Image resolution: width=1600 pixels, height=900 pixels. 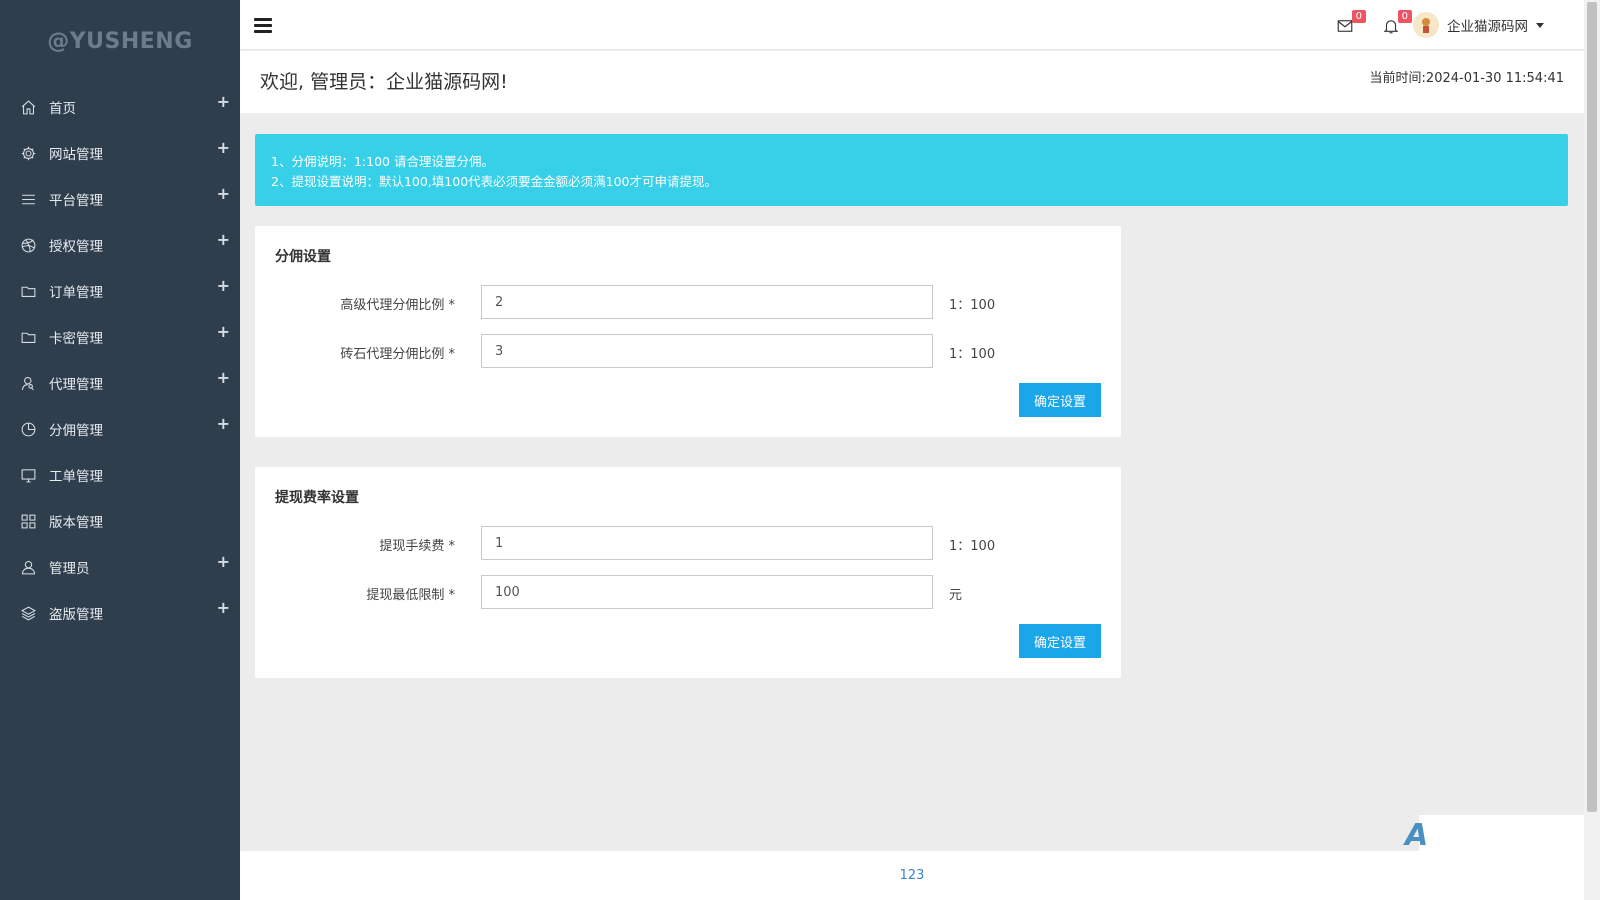 What do you see at coordinates (707, 351) in the screenshot?
I see `diamond-agent-ratio-input` at bounding box center [707, 351].